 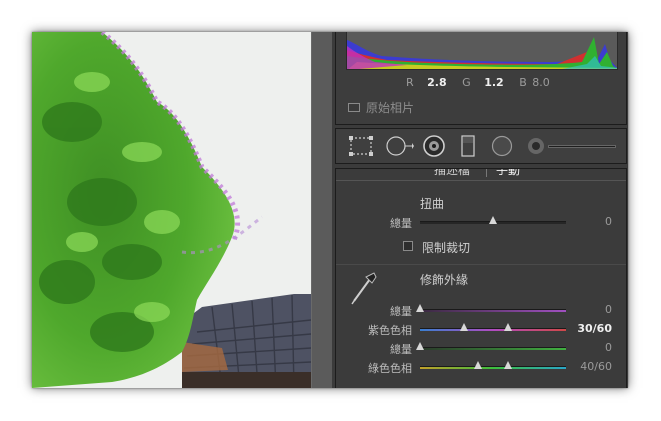 I want to click on distortion-amount-thumb, so click(x=493, y=220).